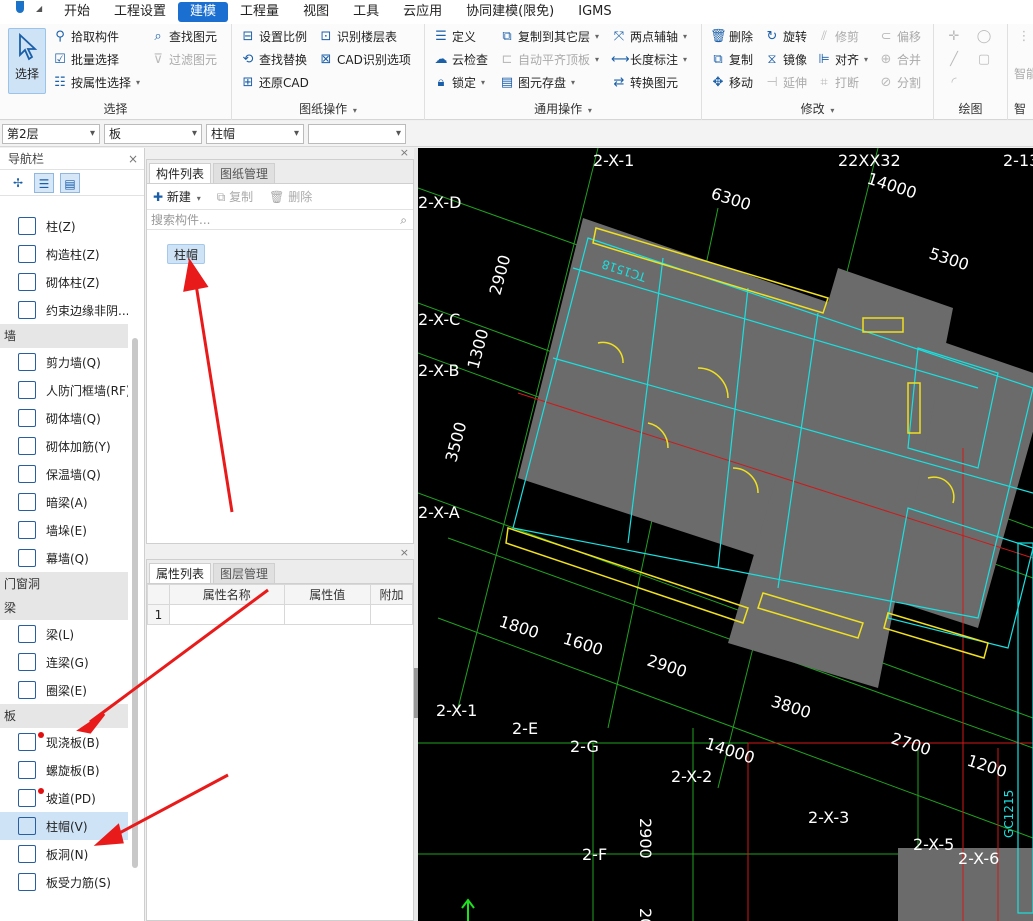  Describe the element at coordinates (51, 134) in the screenshot. I see `floor-select: 第2层` at that location.